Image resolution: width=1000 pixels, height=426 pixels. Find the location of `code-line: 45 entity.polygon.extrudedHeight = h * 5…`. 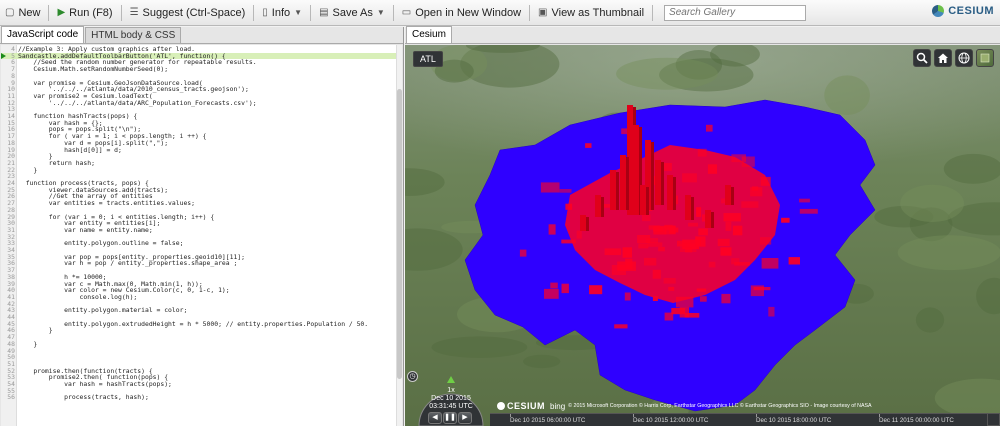

code-line: 45 entity.polygon.extrudedHeight = h * 5… is located at coordinates (199, 324).